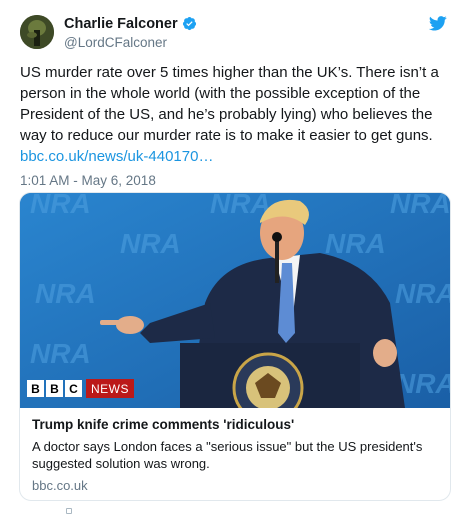 The image size is (467, 516). Describe the element at coordinates (121, 24) in the screenshot. I see `display-name: Charlie Falconer` at that location.